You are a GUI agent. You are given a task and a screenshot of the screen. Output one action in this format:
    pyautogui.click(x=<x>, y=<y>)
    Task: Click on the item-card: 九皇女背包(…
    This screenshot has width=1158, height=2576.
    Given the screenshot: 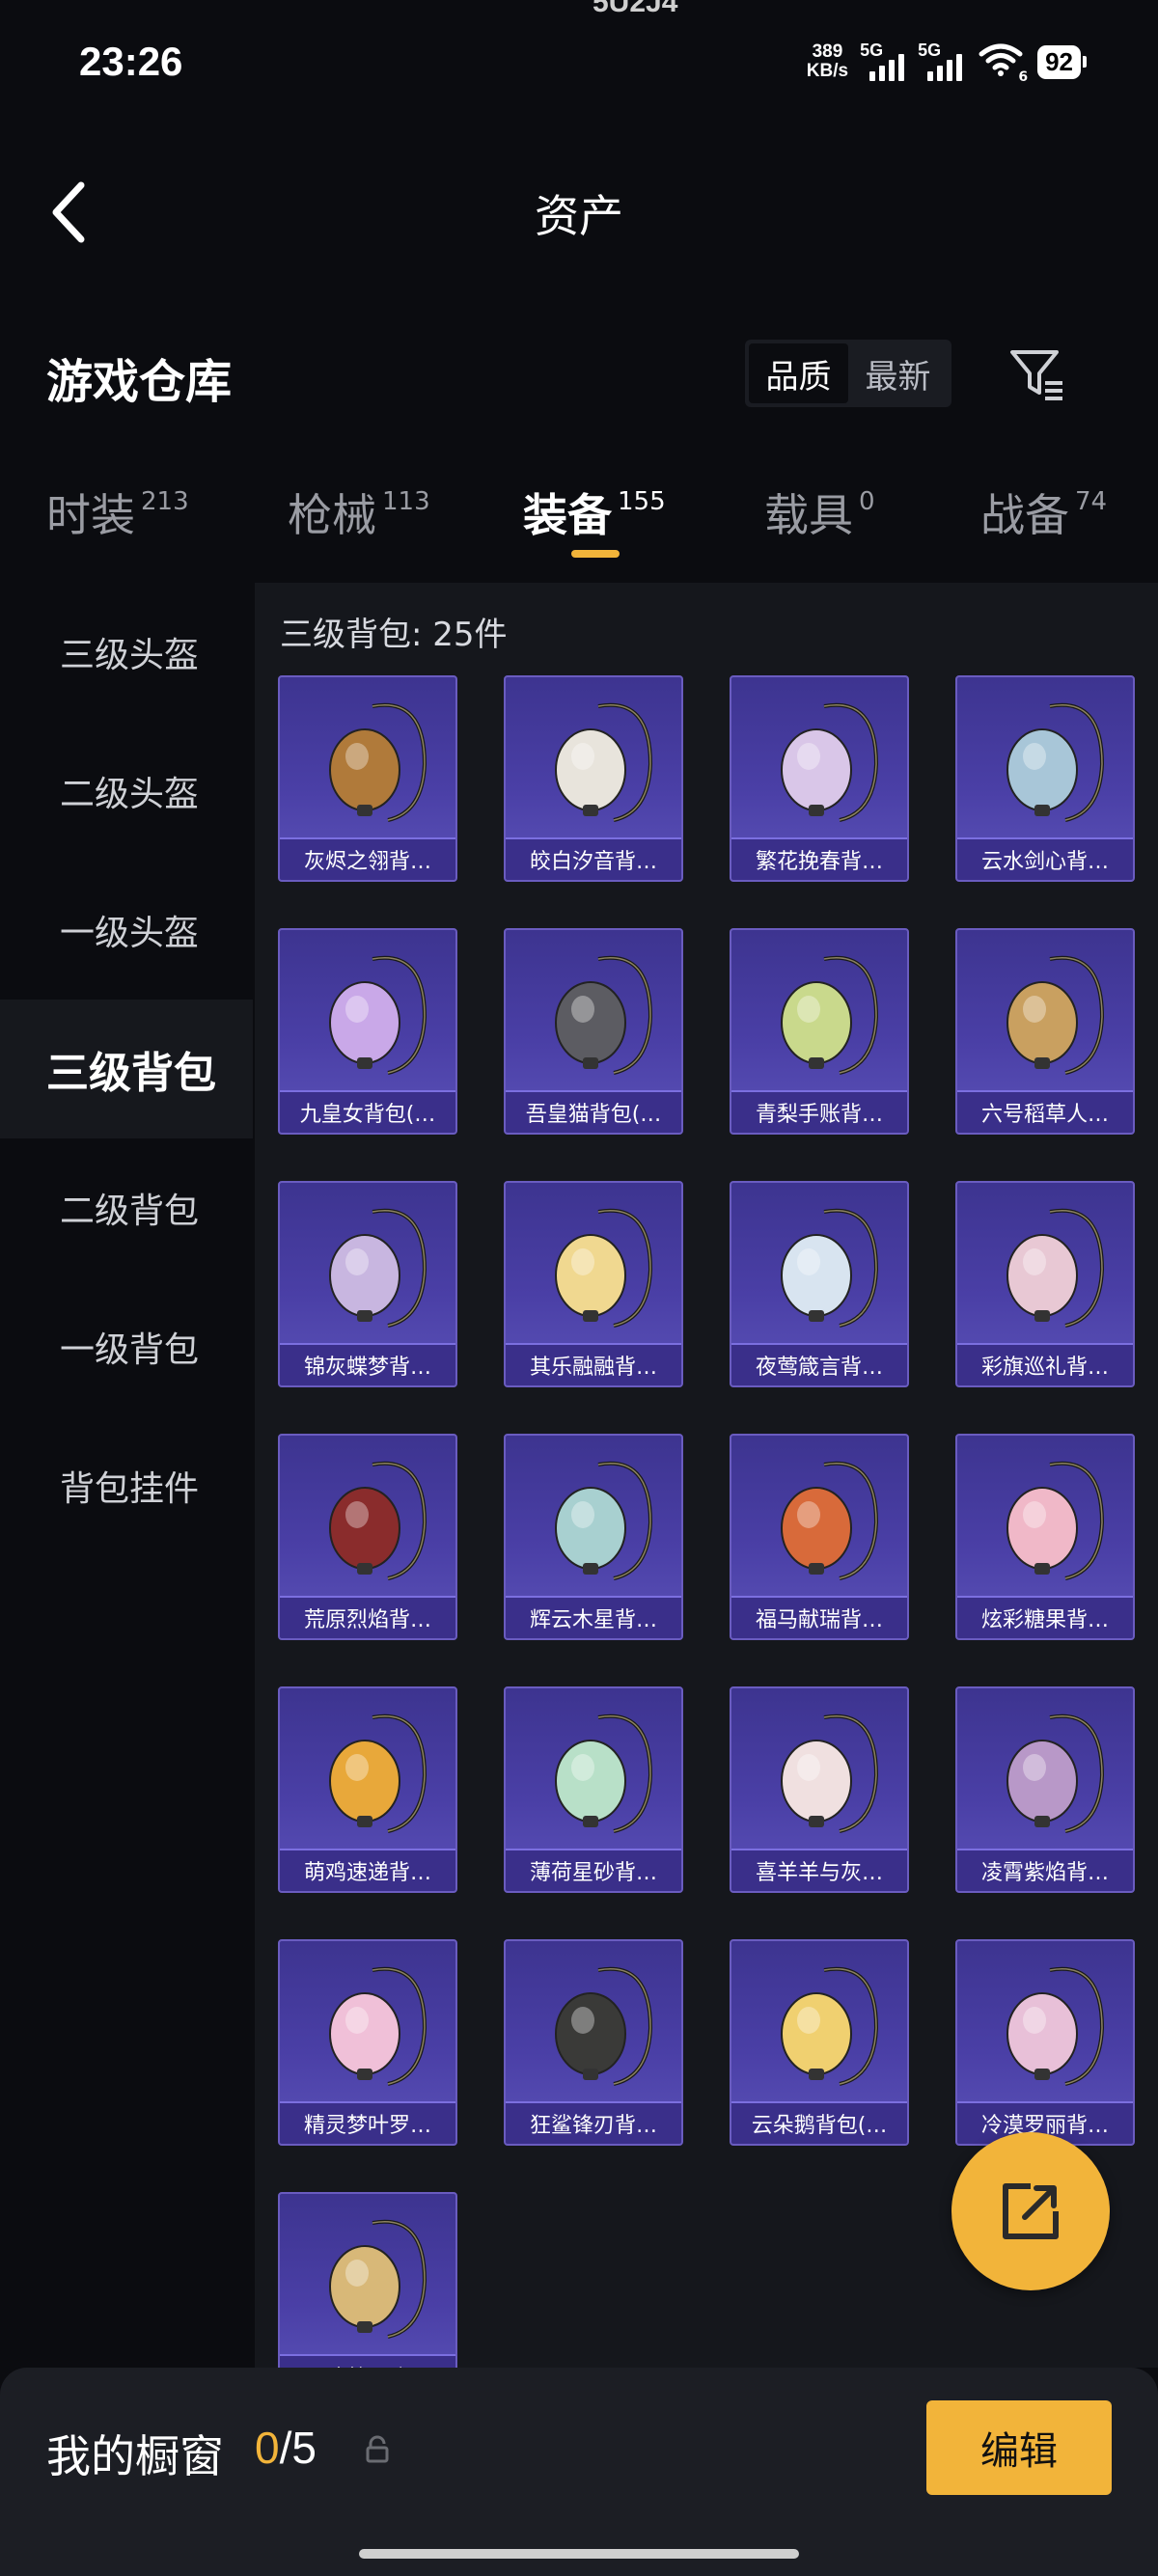 What is the action you would take?
    pyautogui.click(x=367, y=1031)
    